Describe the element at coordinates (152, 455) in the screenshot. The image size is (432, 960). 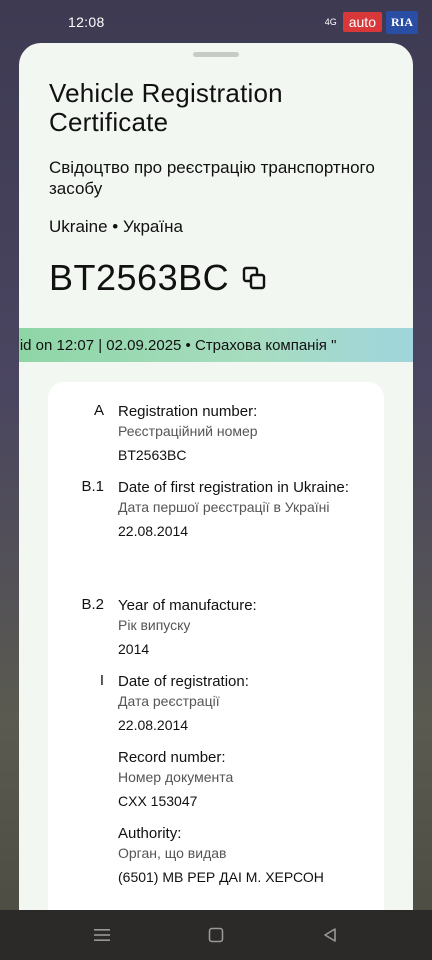
I see `field-value: BT2563BC` at that location.